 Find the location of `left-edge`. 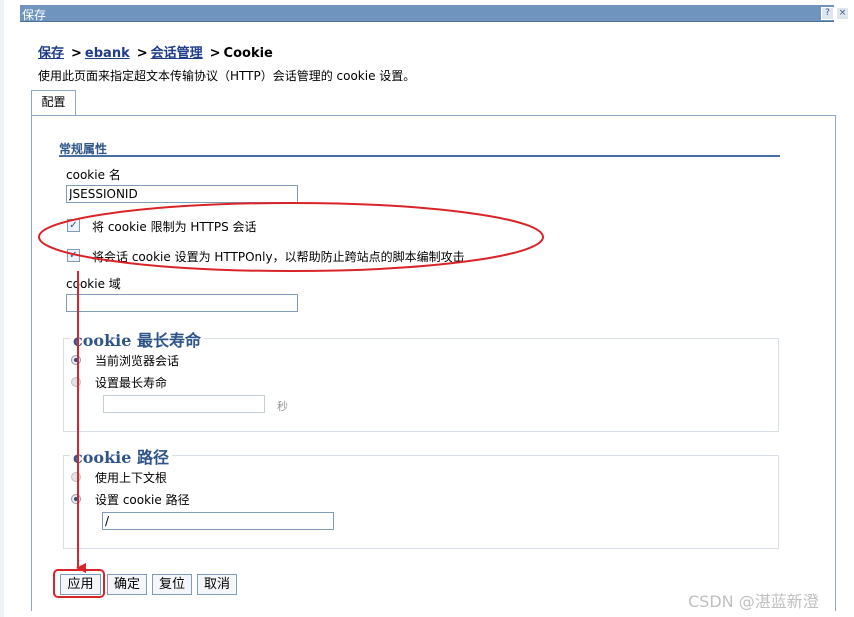

left-edge is located at coordinates (2, 308).